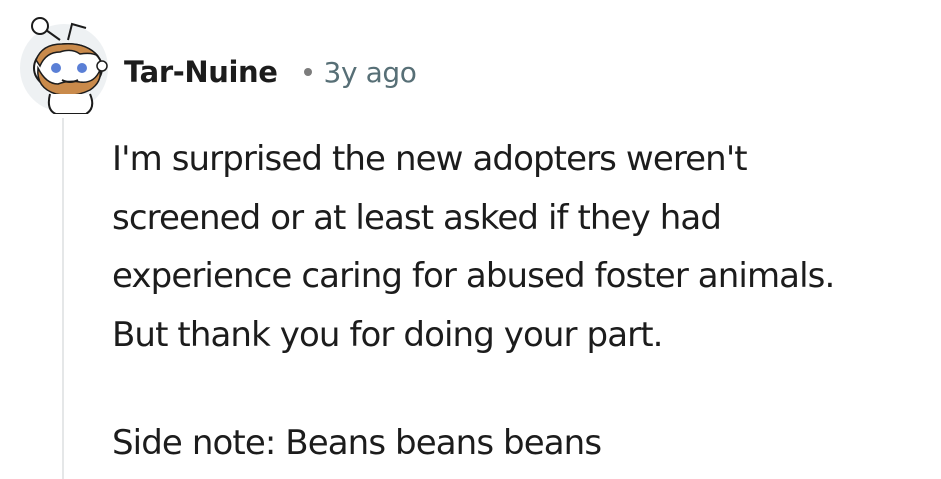 The width and height of the screenshot is (941, 479). I want to click on avatar-icon, so click(64, 62).